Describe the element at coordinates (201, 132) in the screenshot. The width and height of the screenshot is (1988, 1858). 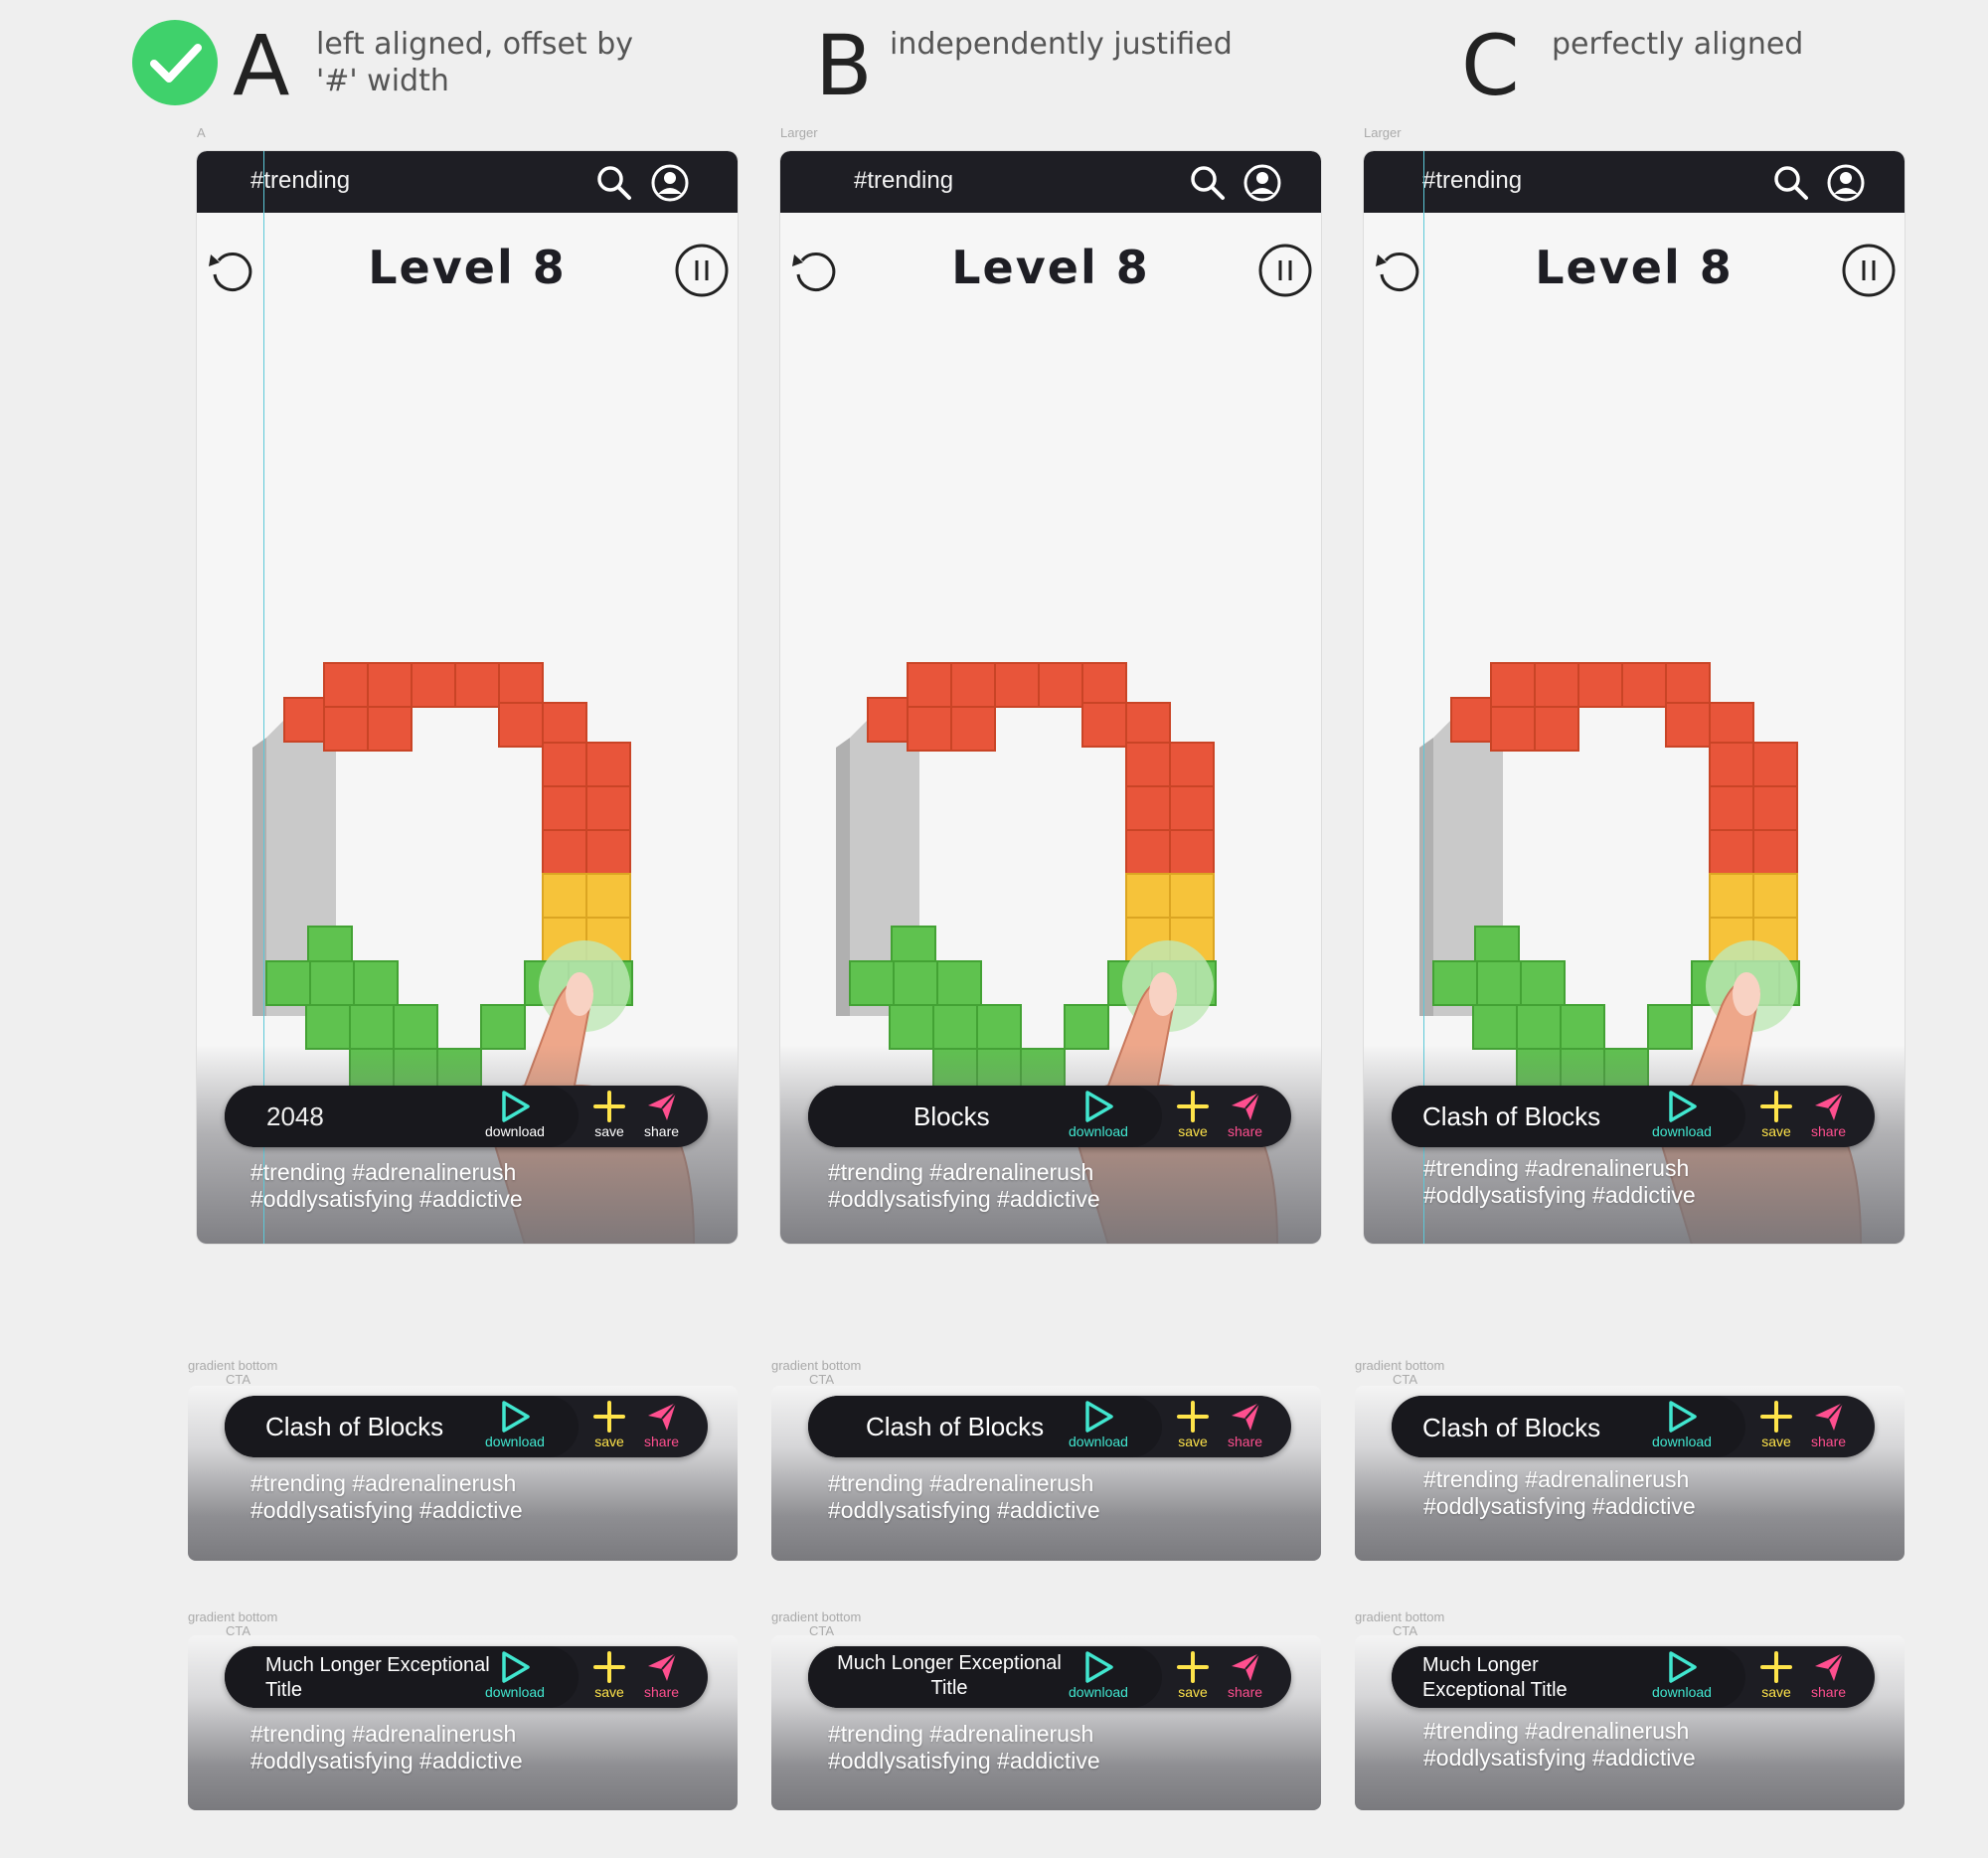
I see `frame-label: A` at that location.